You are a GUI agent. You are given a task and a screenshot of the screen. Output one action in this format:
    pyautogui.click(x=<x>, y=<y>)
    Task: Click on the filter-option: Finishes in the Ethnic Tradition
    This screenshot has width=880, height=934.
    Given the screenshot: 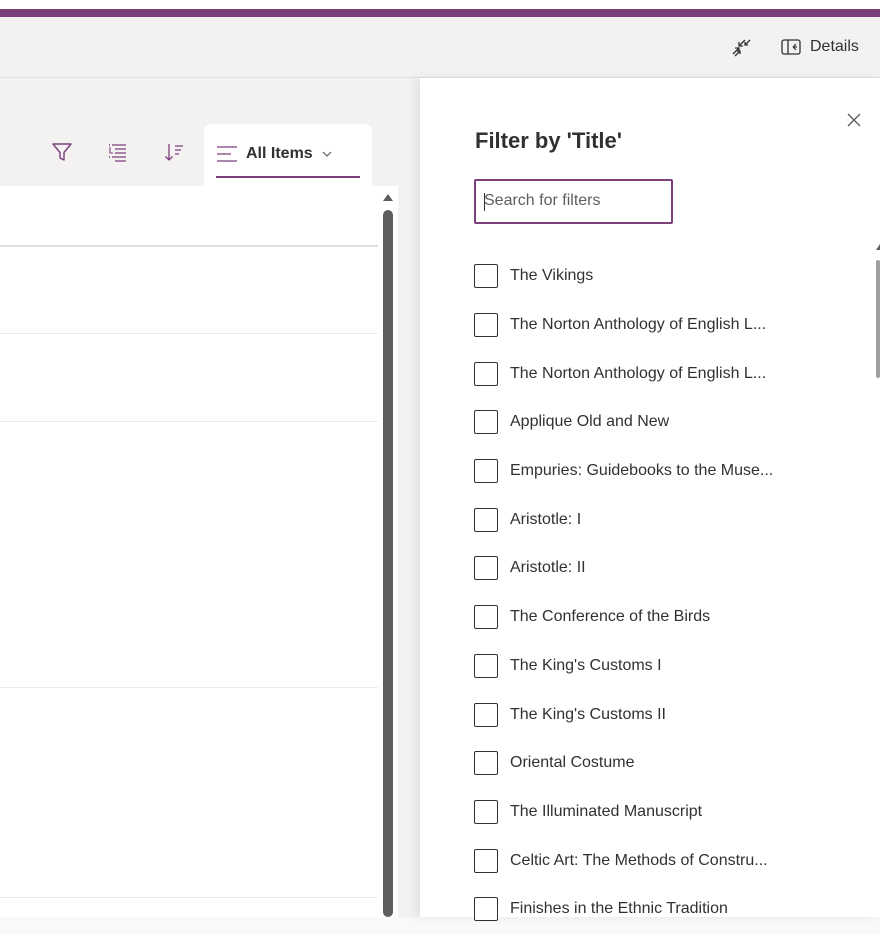 What is the action you would take?
    pyautogui.click(x=664, y=909)
    